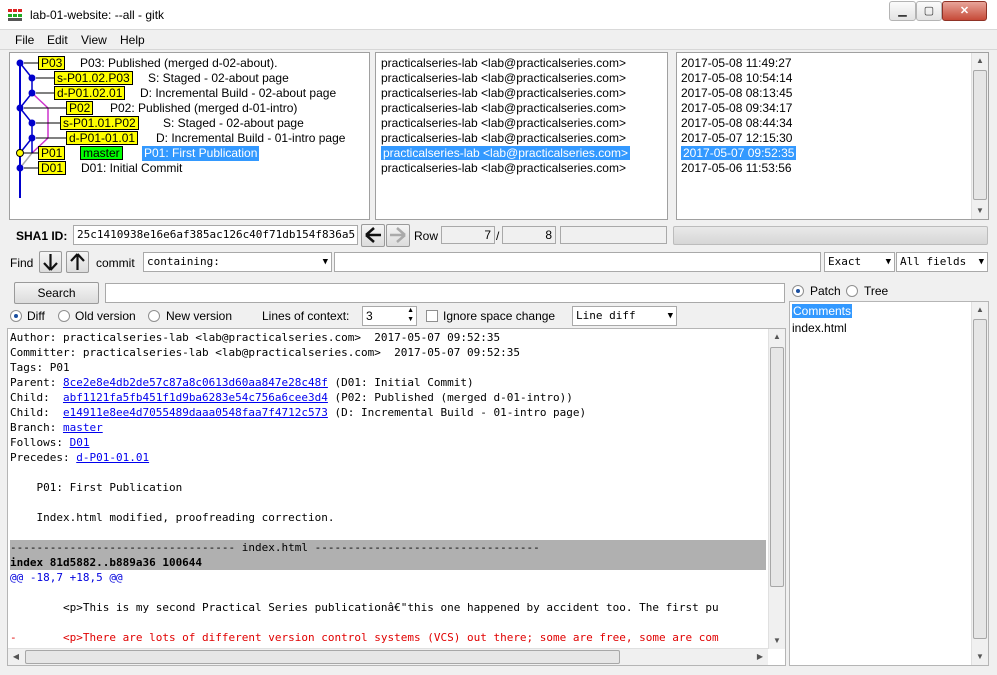  Describe the element at coordinates (16, 657) in the screenshot. I see `scroll-left-arrow-icon: ◀` at that location.